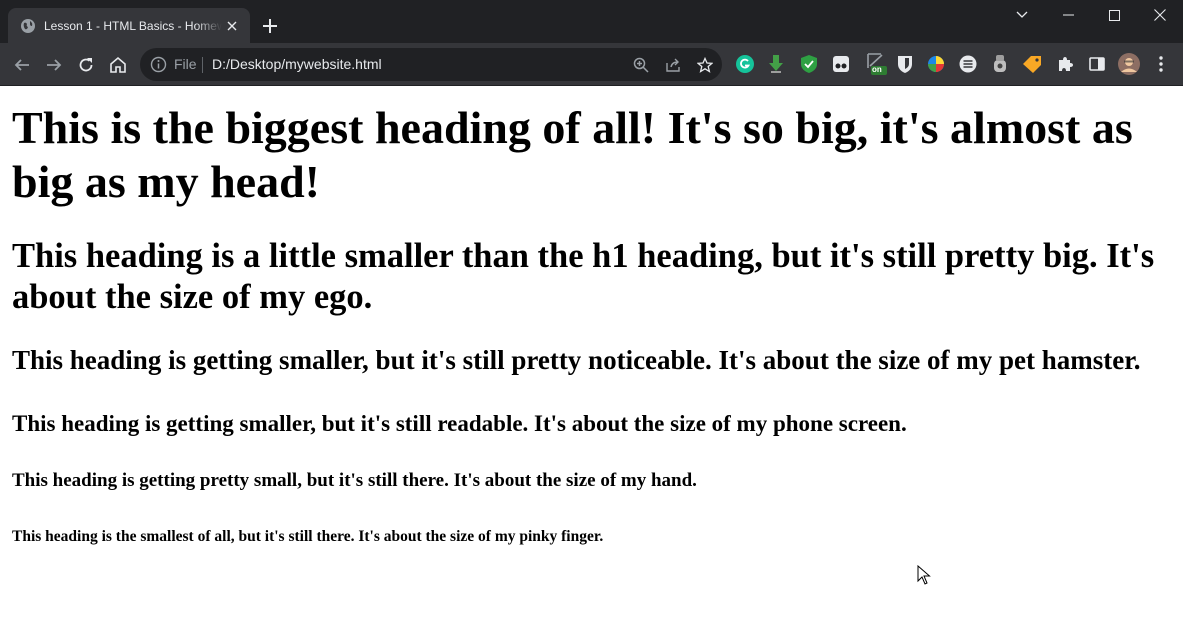  Describe the element at coordinates (705, 65) in the screenshot. I see `bookmark-star-icon` at that location.